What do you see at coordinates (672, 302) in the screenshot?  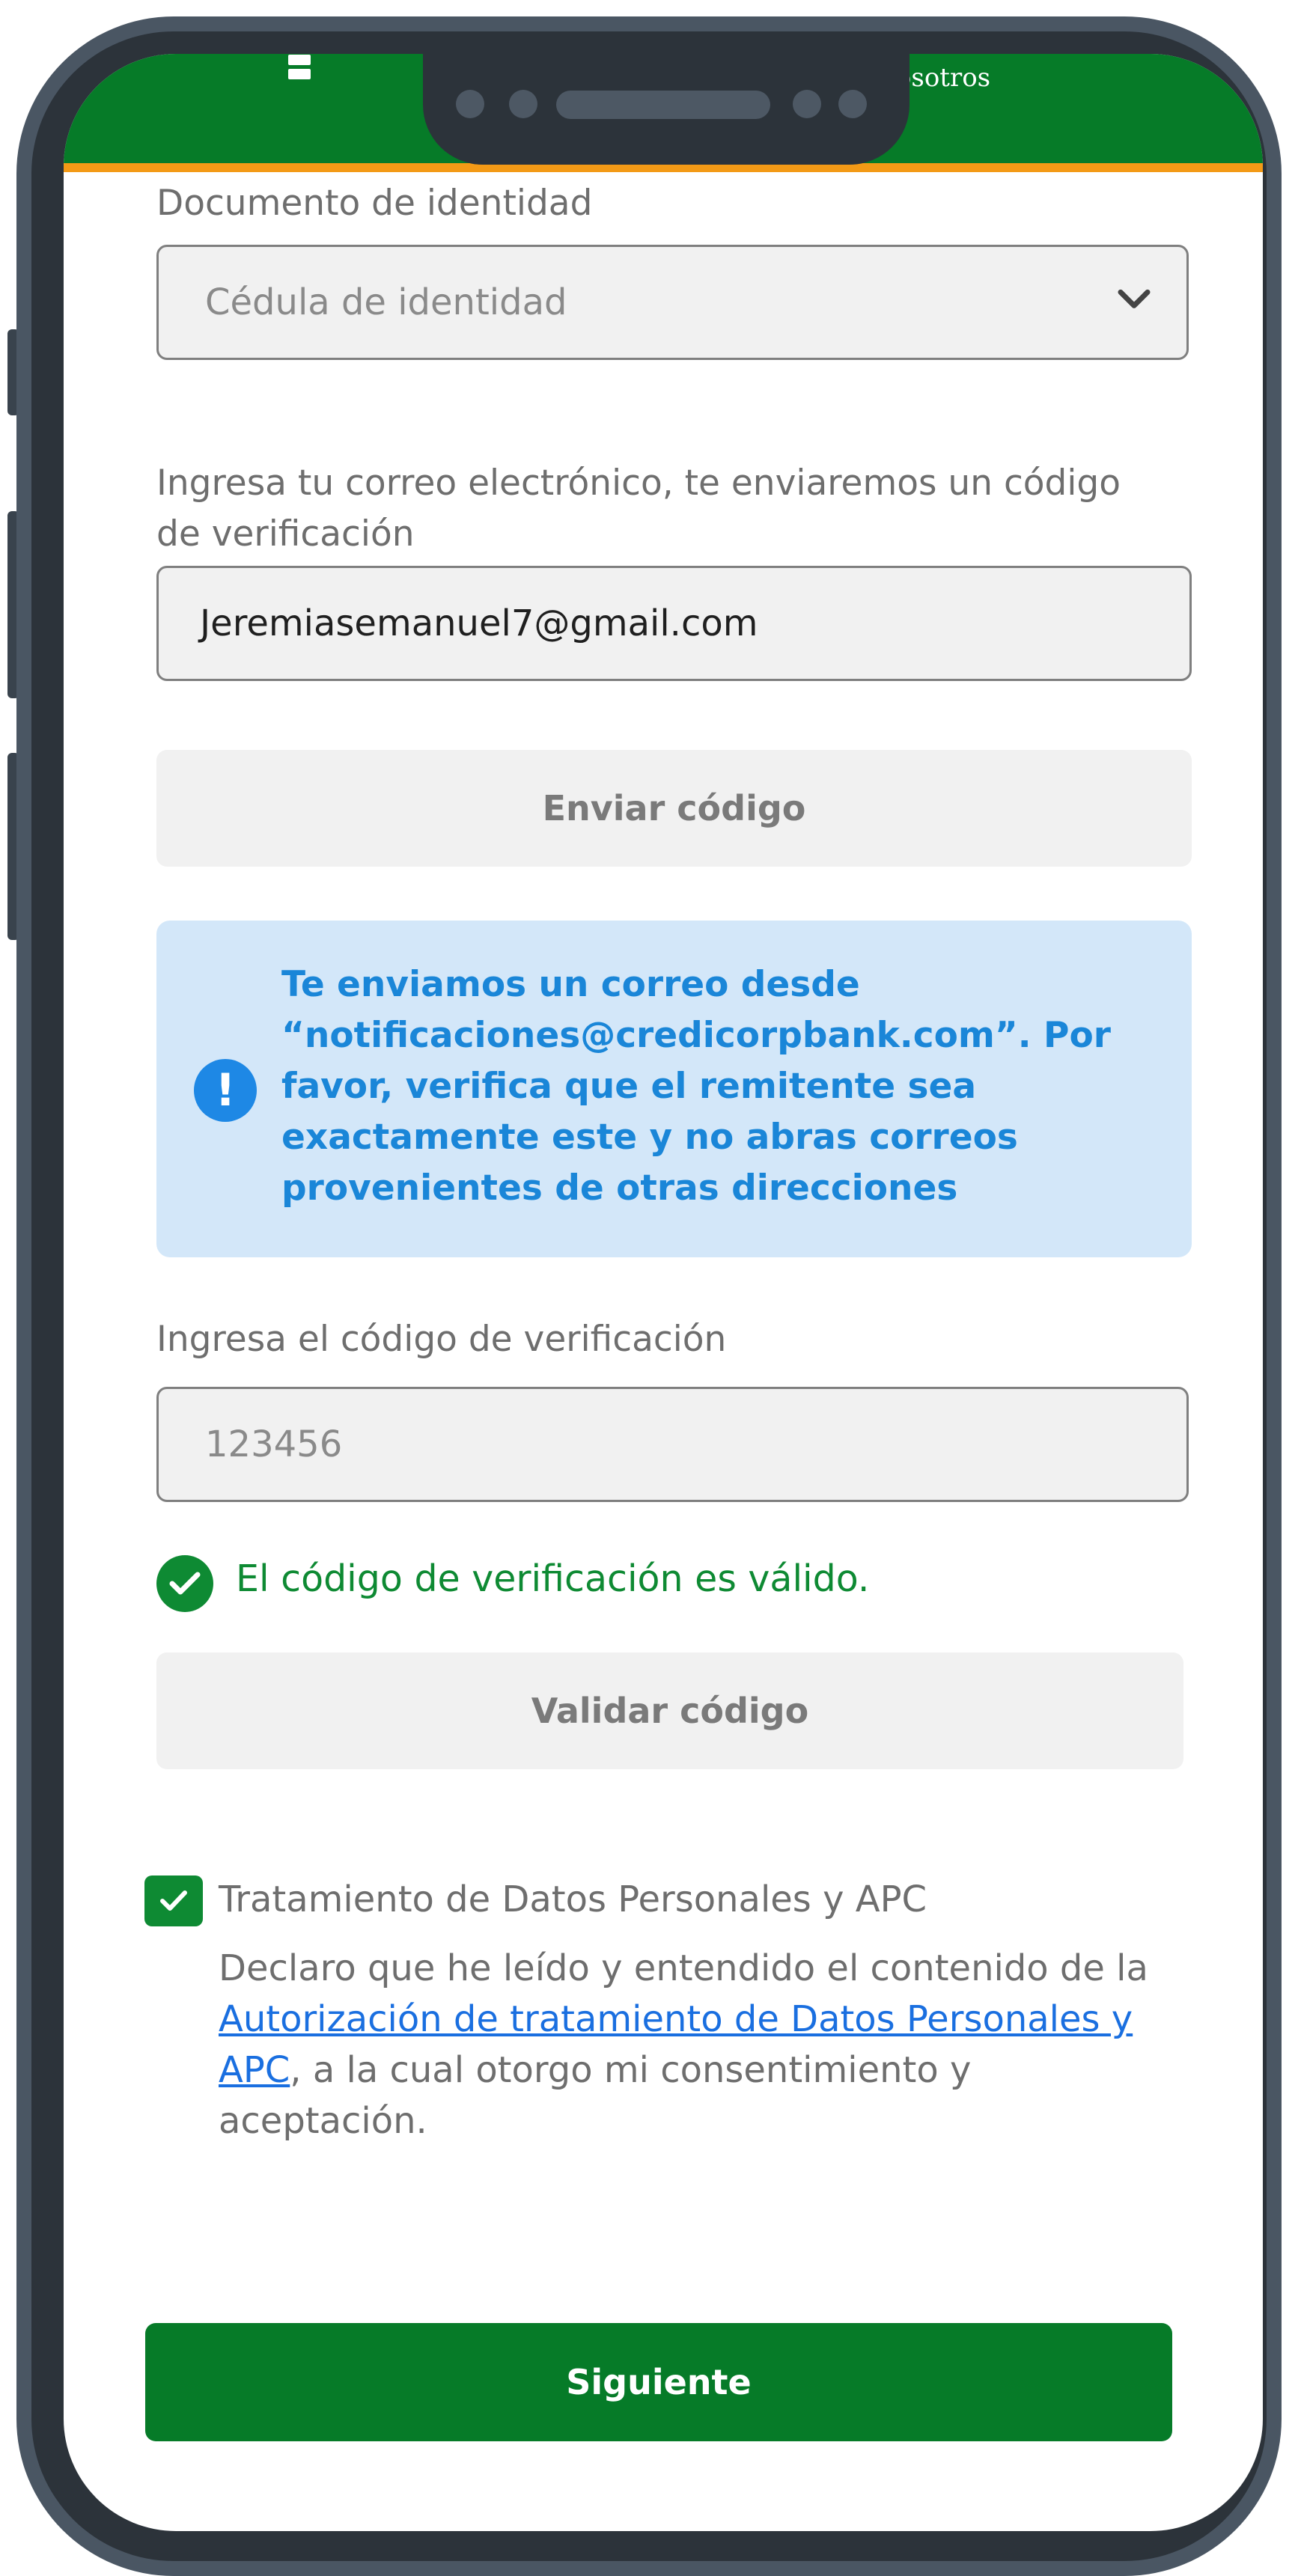 I see `document-type-select: Cédula de identidad` at bounding box center [672, 302].